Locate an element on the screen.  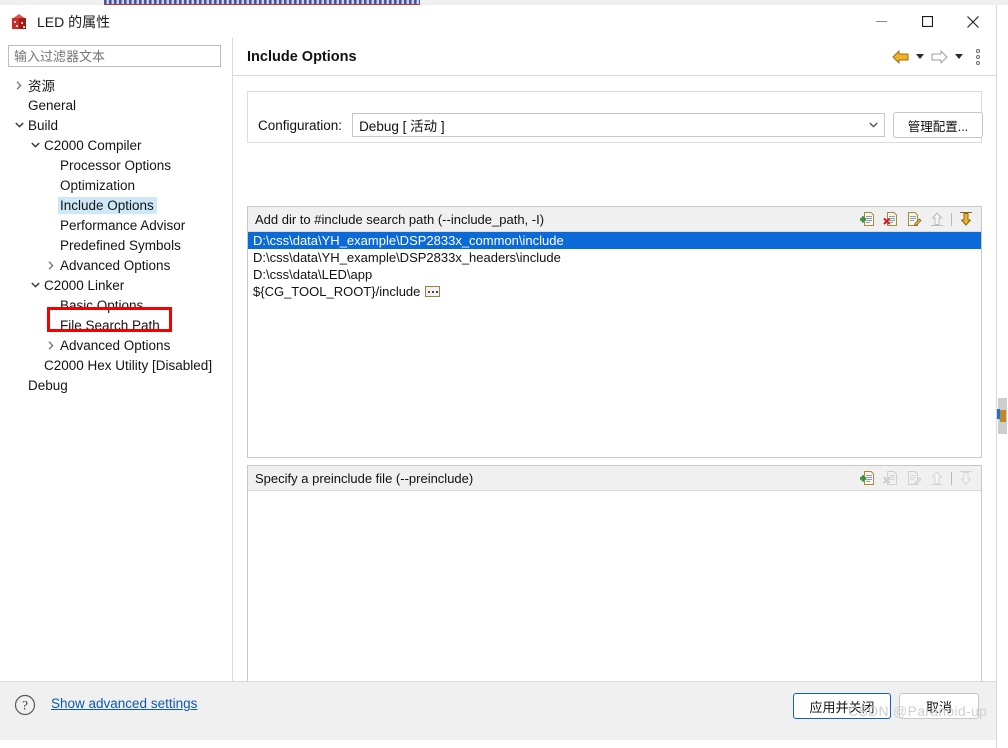
sidebar-item-c2000-hex-utility-disabled: C2000 Hex Utility [Disabled] is located at coordinates (116, 365).